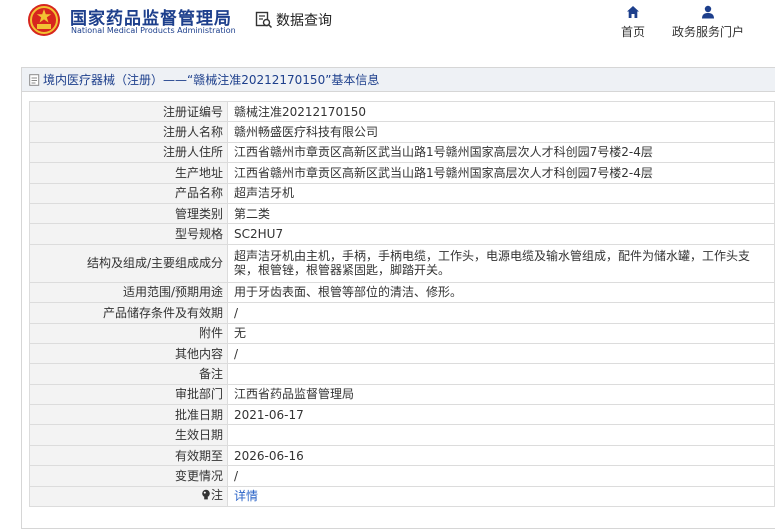 The height and width of the screenshot is (529, 775). I want to click on table-row: 其他内容 /, so click(402, 353).